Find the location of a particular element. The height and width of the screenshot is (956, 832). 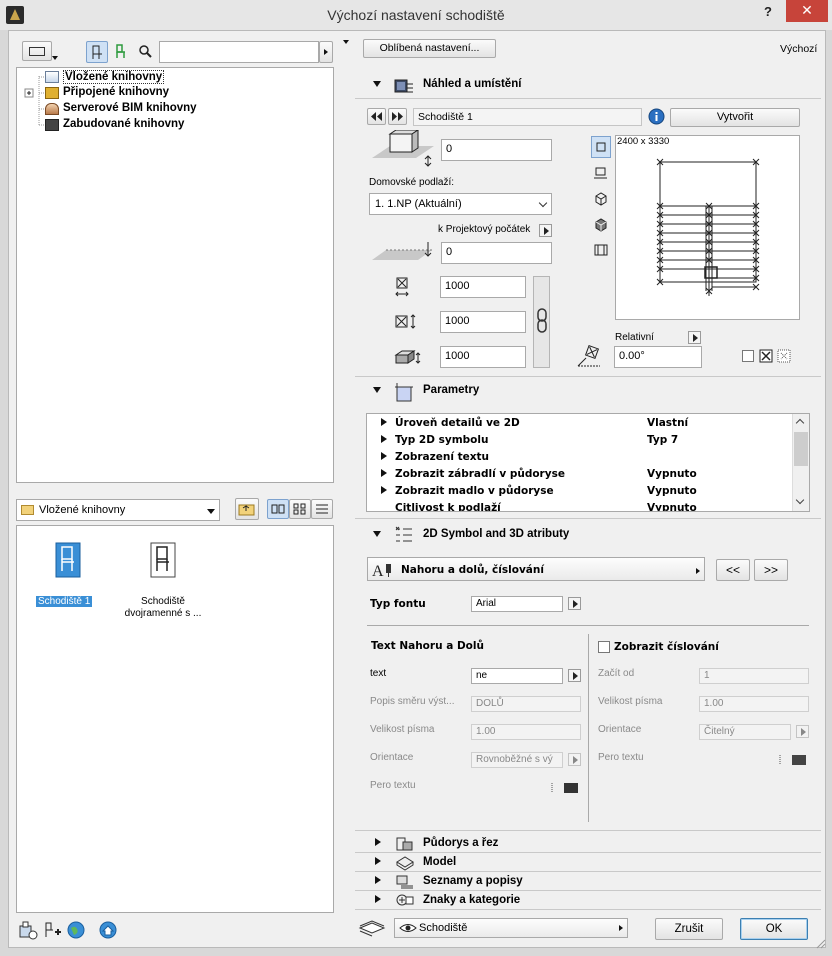

mirror-toggle-icon is located at coordinates (766, 356).